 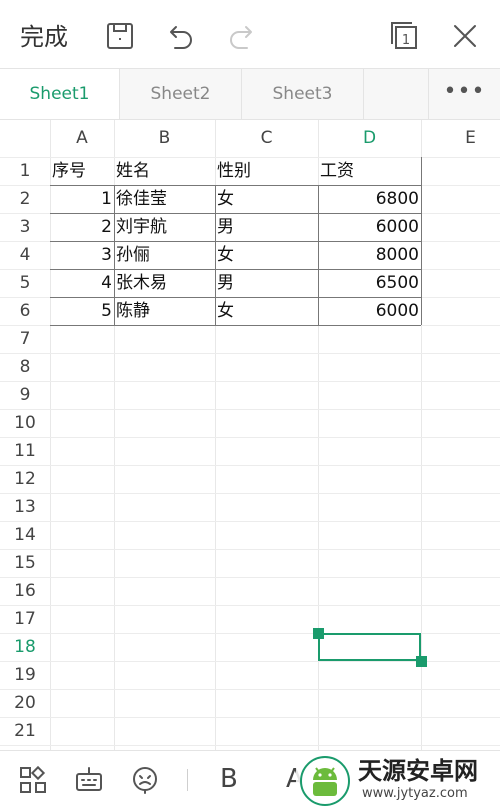 I want to click on more-sheets-button: •••, so click(x=464, y=94).